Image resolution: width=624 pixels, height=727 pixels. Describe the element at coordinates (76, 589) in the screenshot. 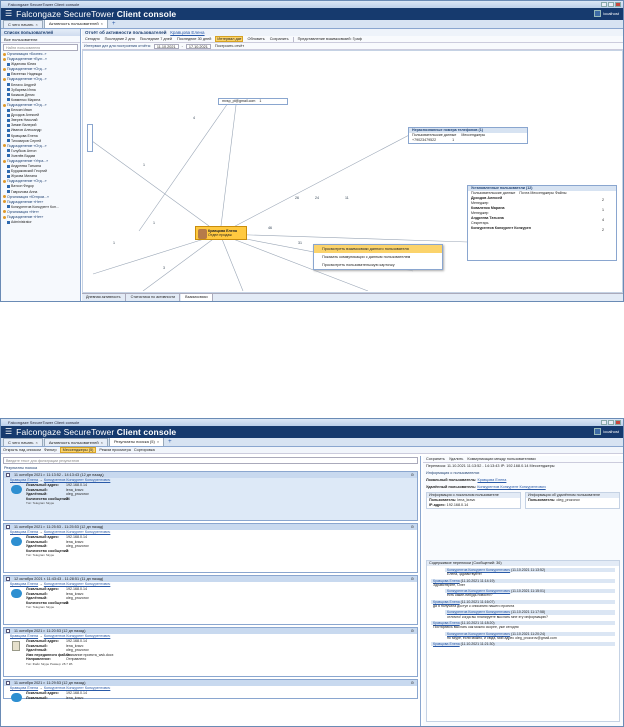

I see `detail-value: 192.168.0.14` at that location.